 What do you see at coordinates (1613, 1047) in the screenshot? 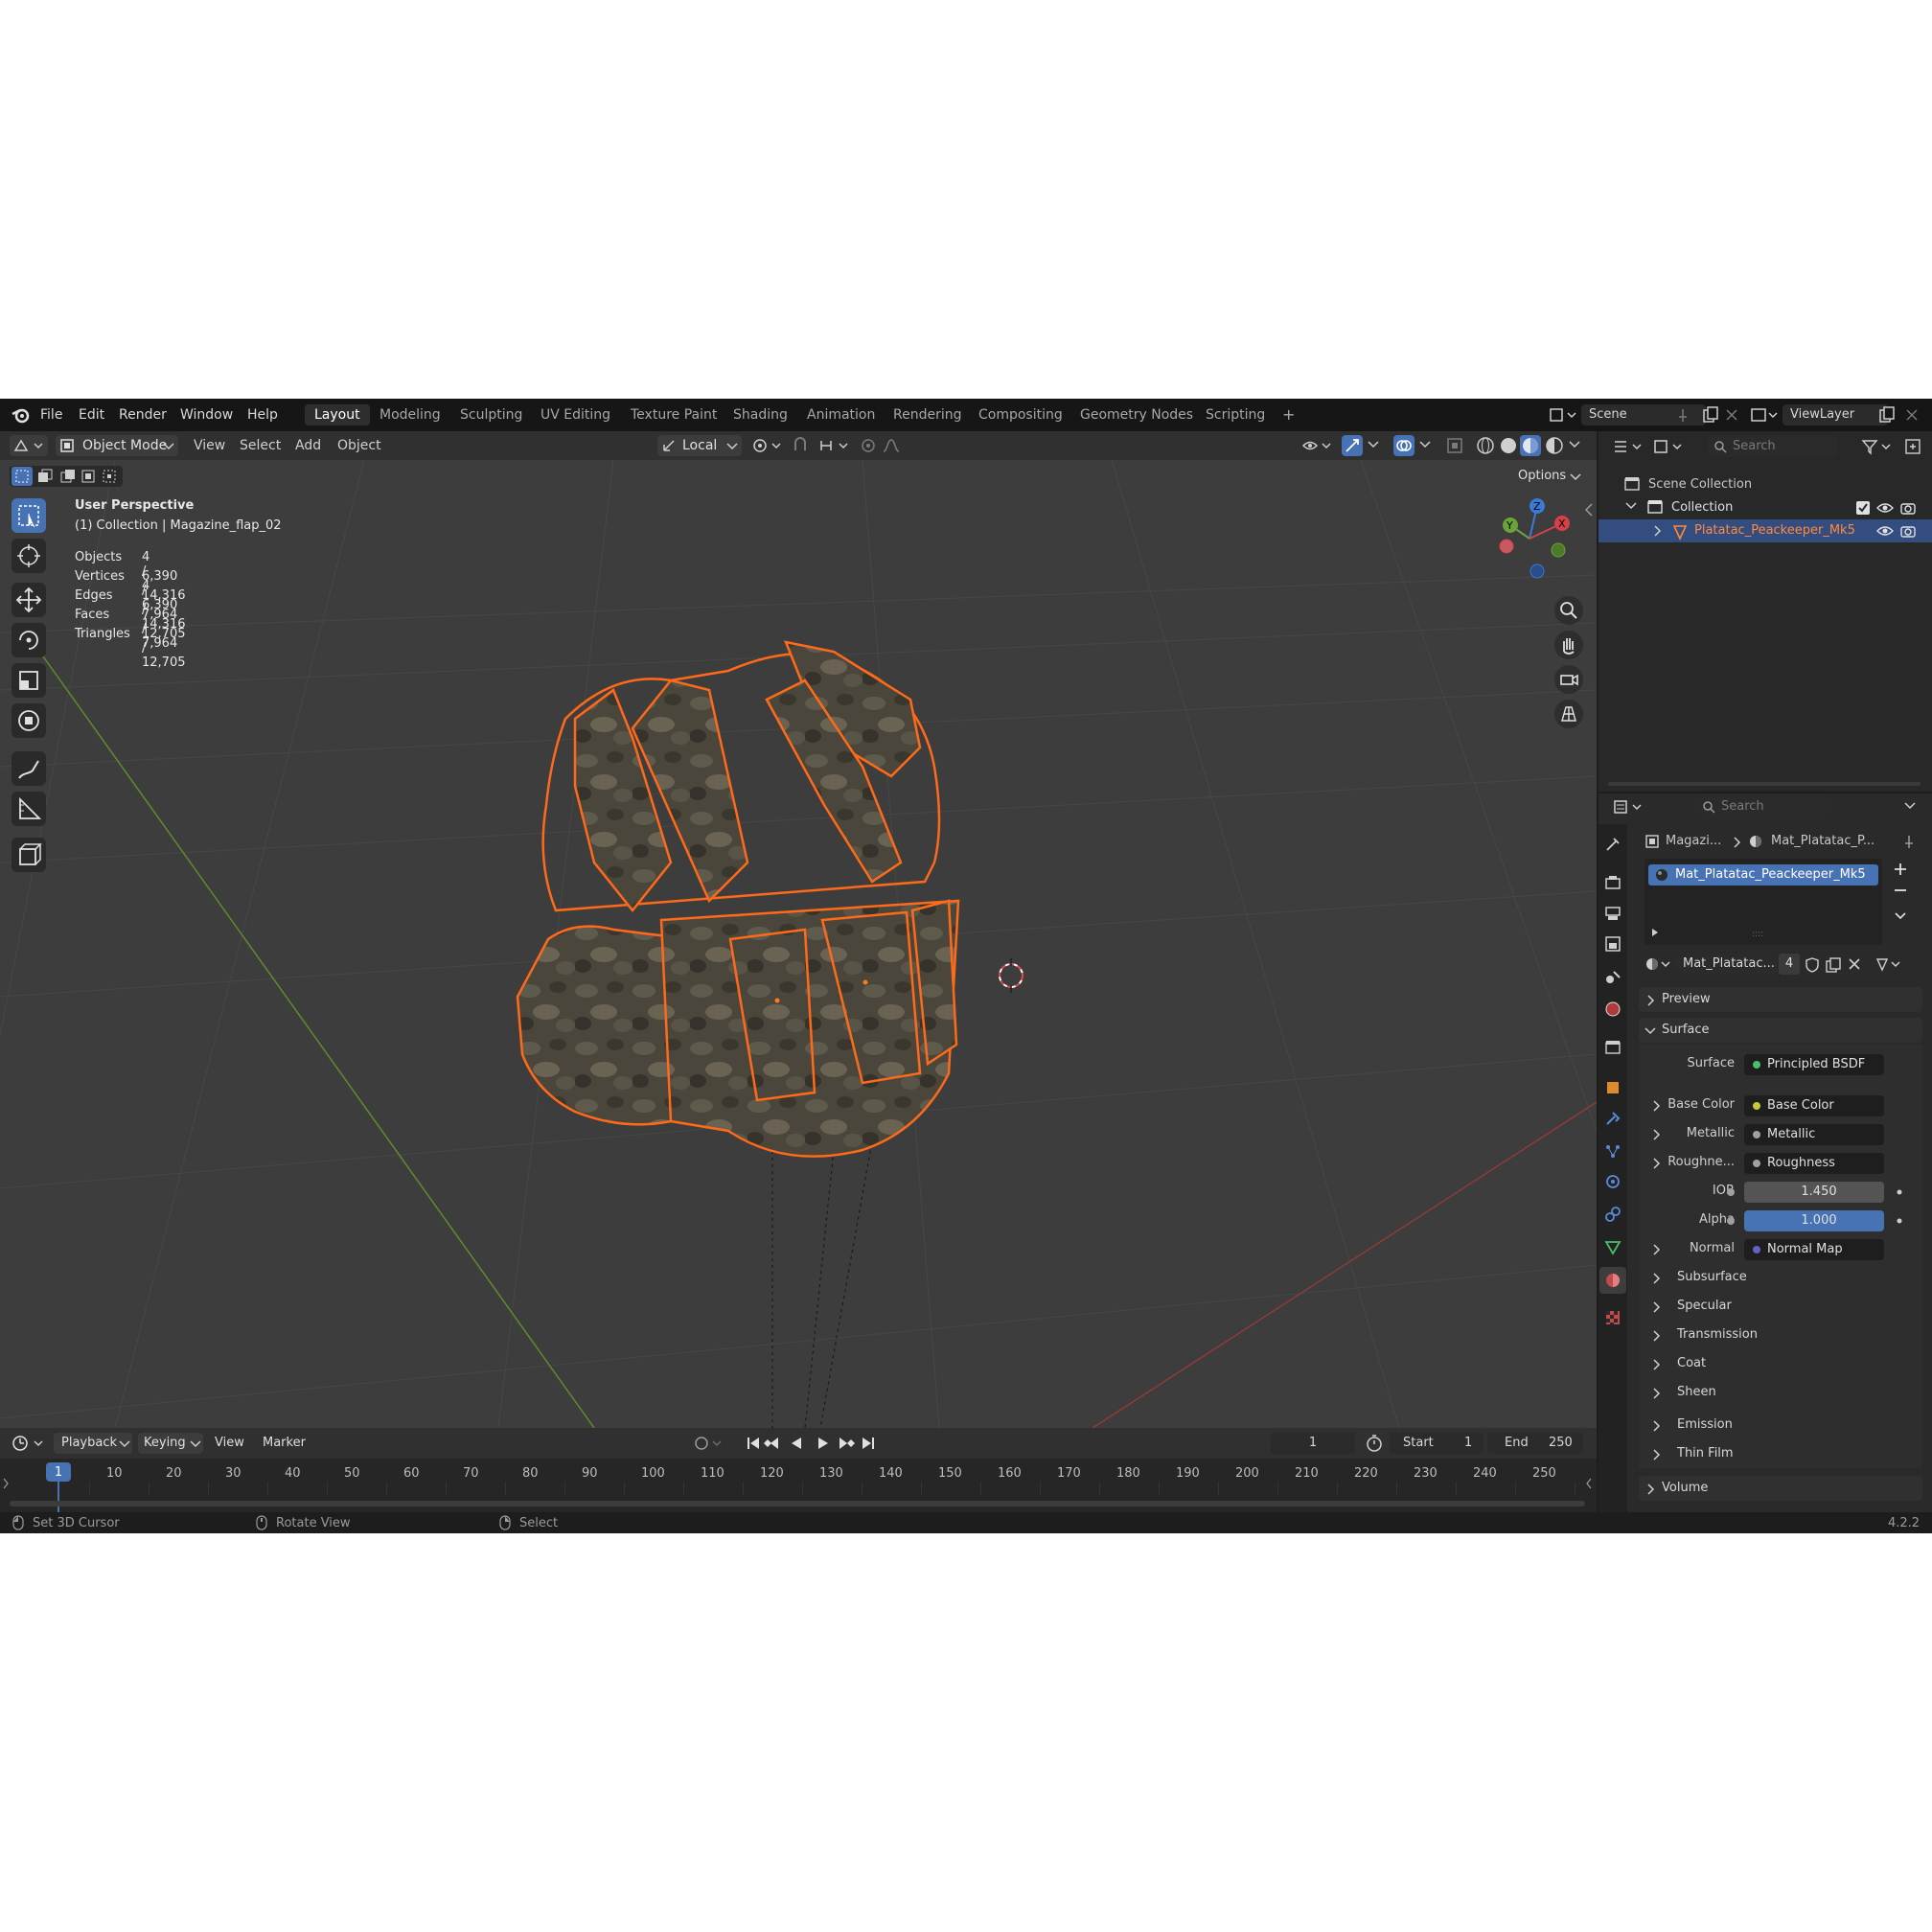
I see `collection-tab-icon` at bounding box center [1613, 1047].